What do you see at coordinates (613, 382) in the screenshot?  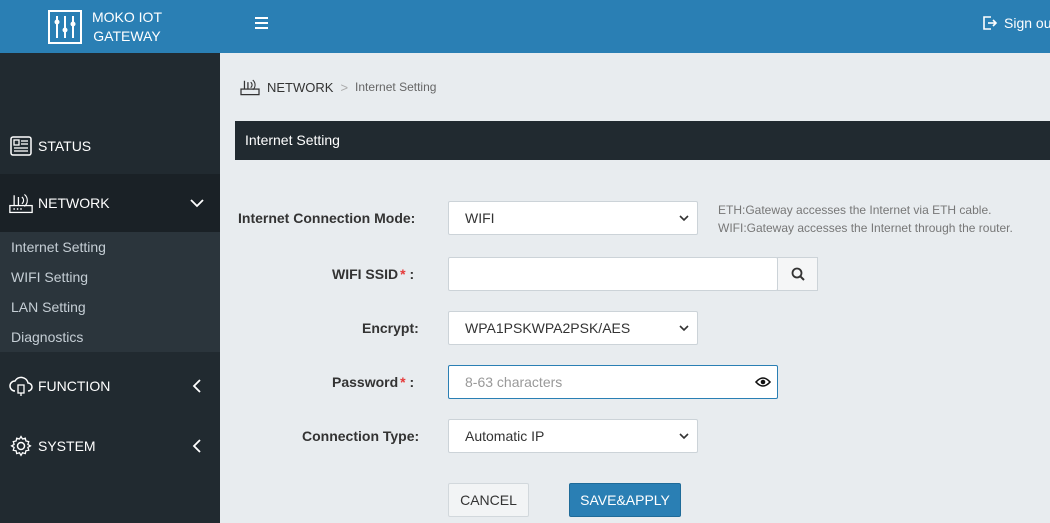 I see `password-input: 8-63 characters` at bounding box center [613, 382].